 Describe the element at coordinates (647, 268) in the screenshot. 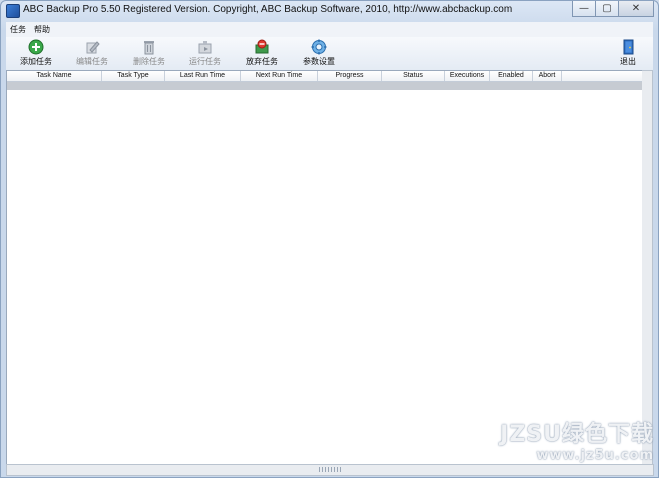

I see `vertical-scrollbar` at that location.